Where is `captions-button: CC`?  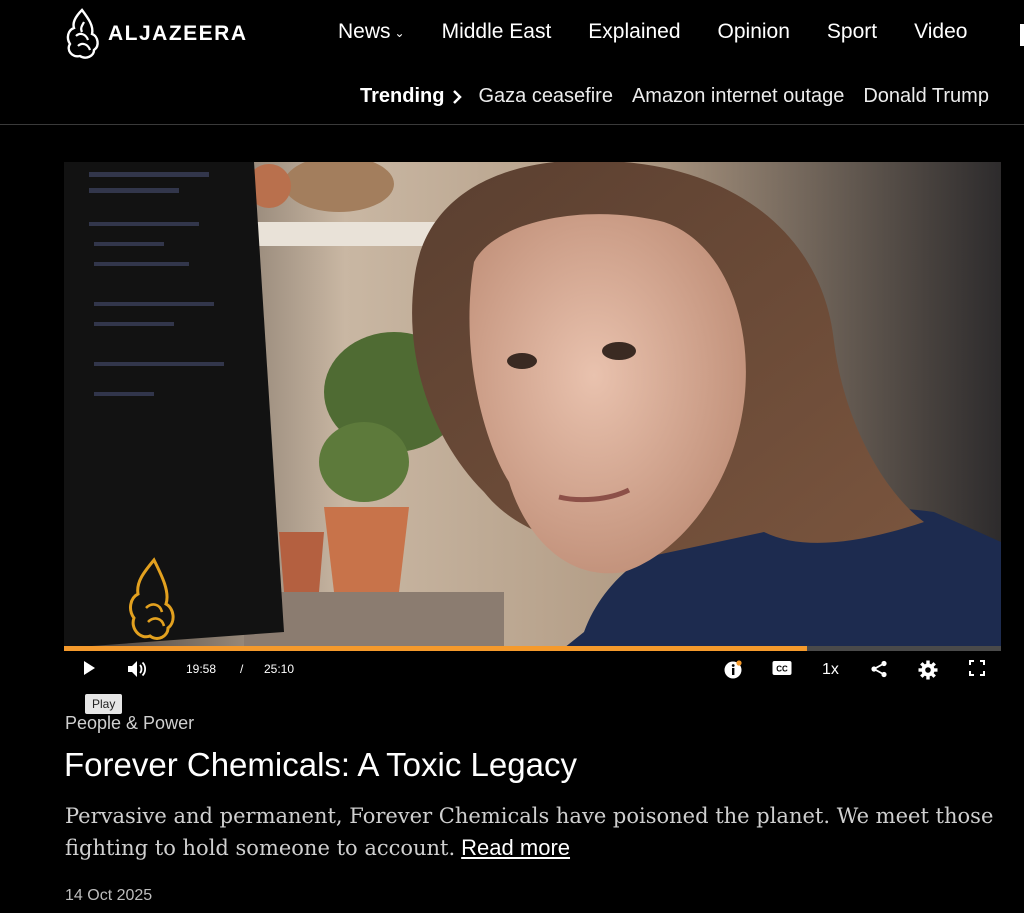
captions-button: CC is located at coordinates (782, 668).